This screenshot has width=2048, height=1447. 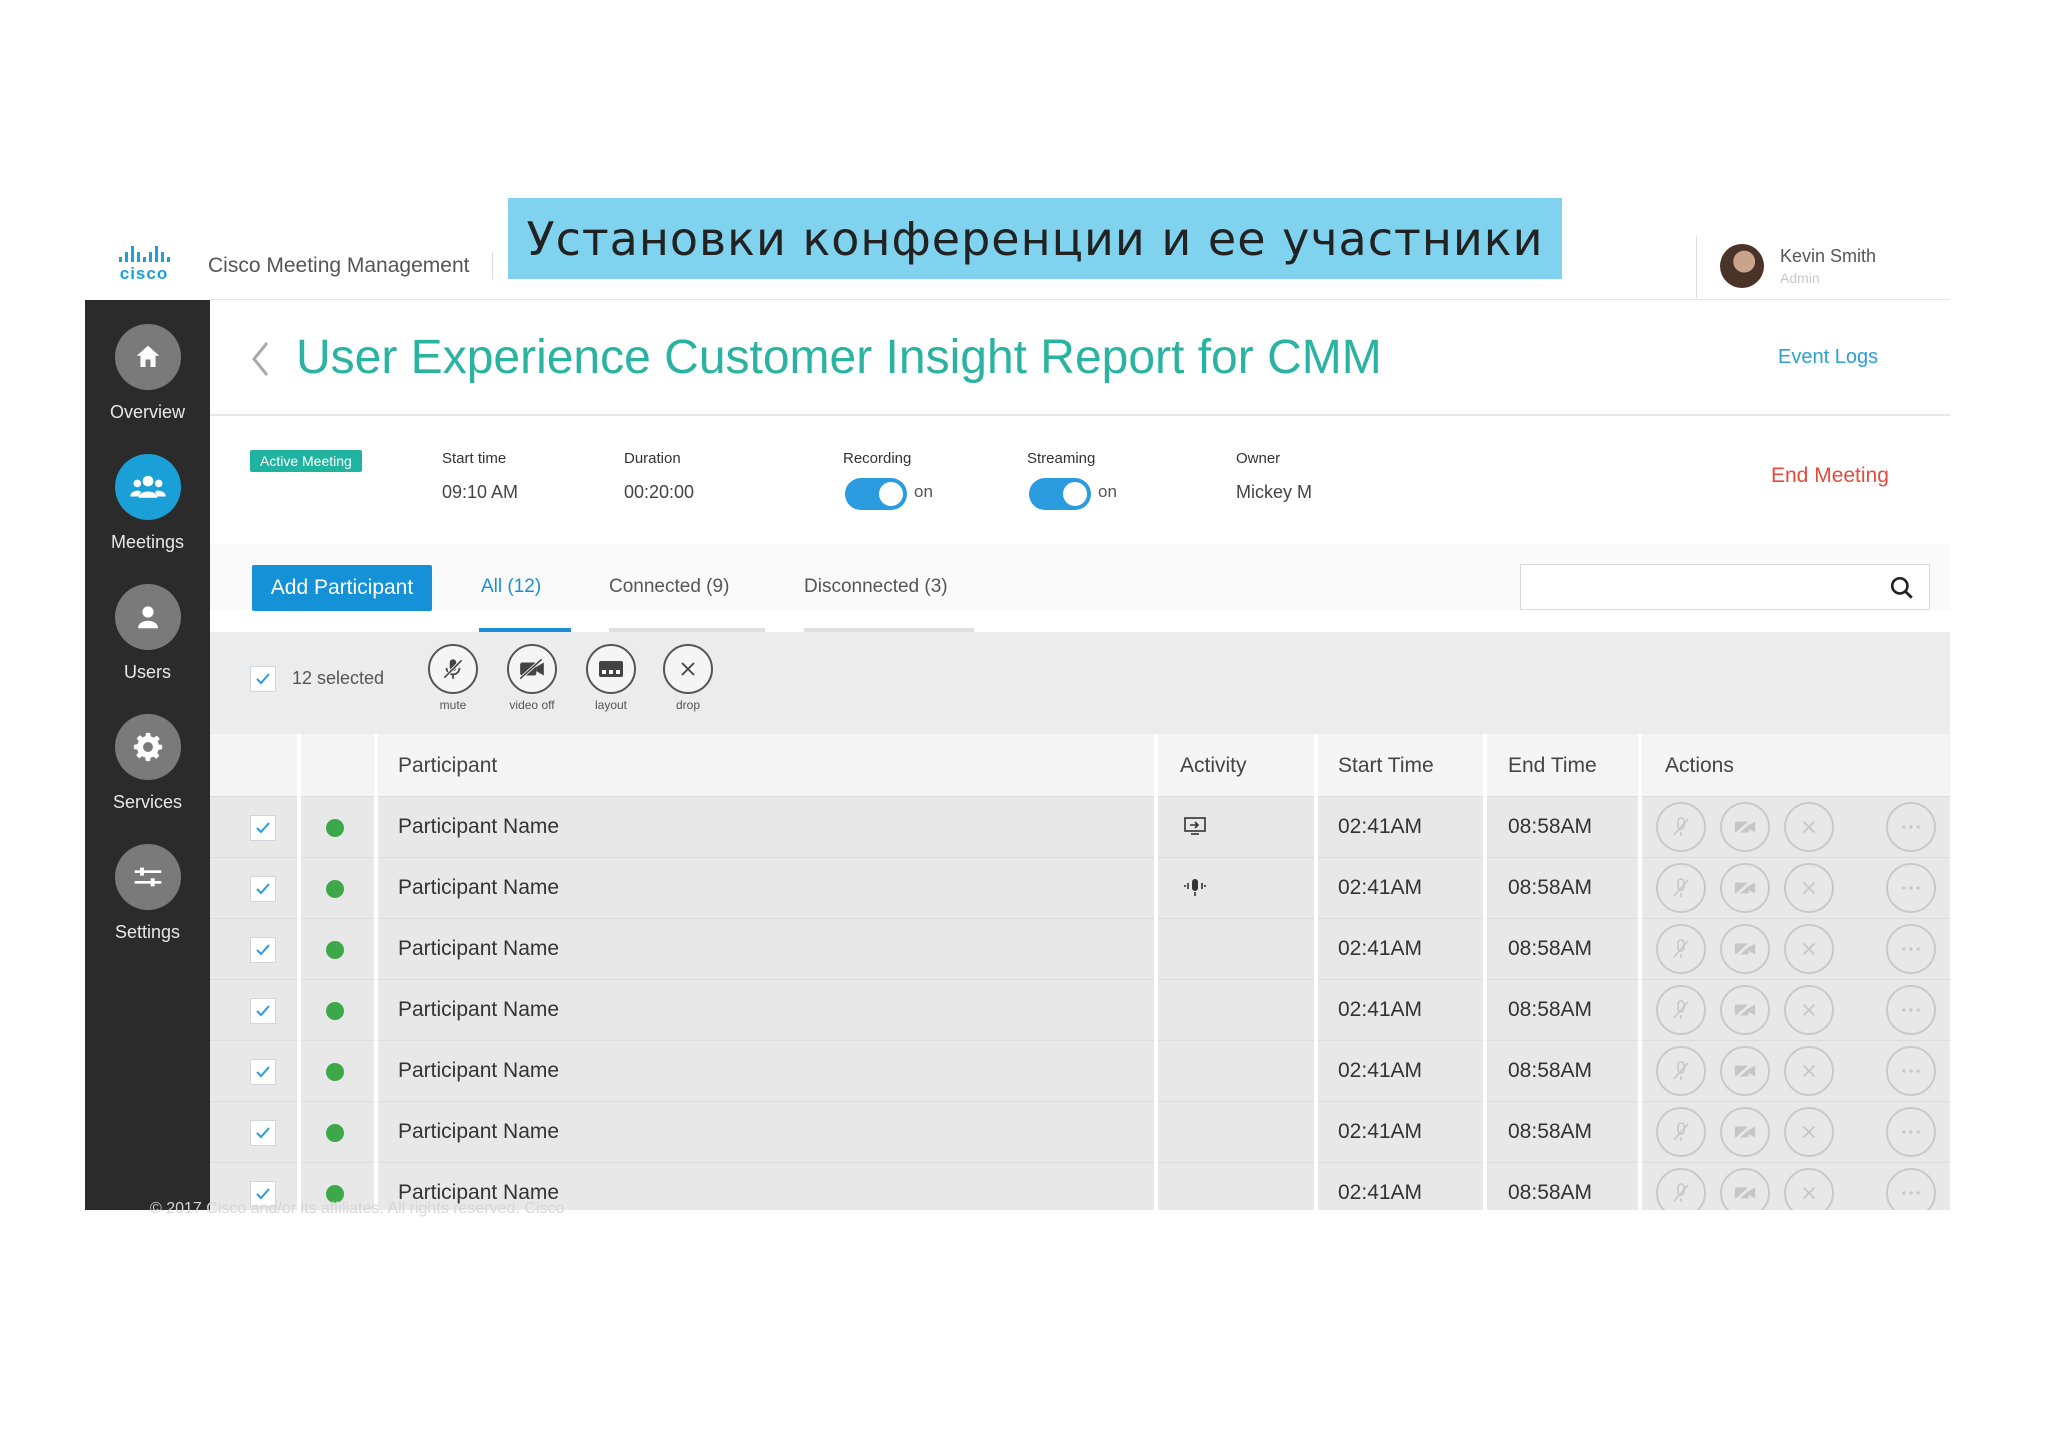 I want to click on avatar, so click(x=1742, y=266).